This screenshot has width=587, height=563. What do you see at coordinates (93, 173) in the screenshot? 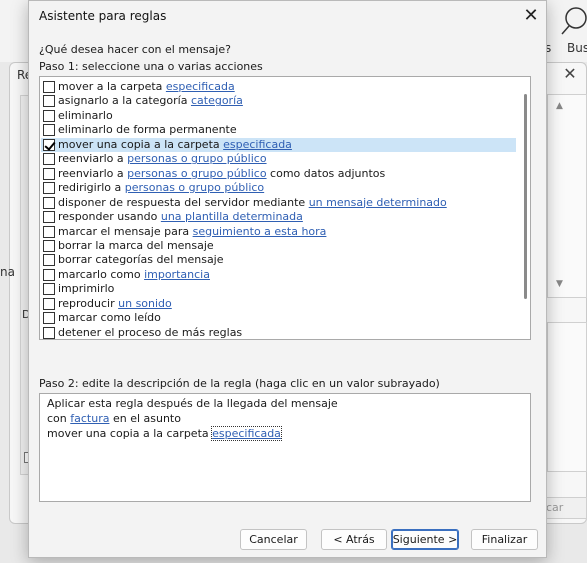
I see `action-text: reenviarlo a` at bounding box center [93, 173].